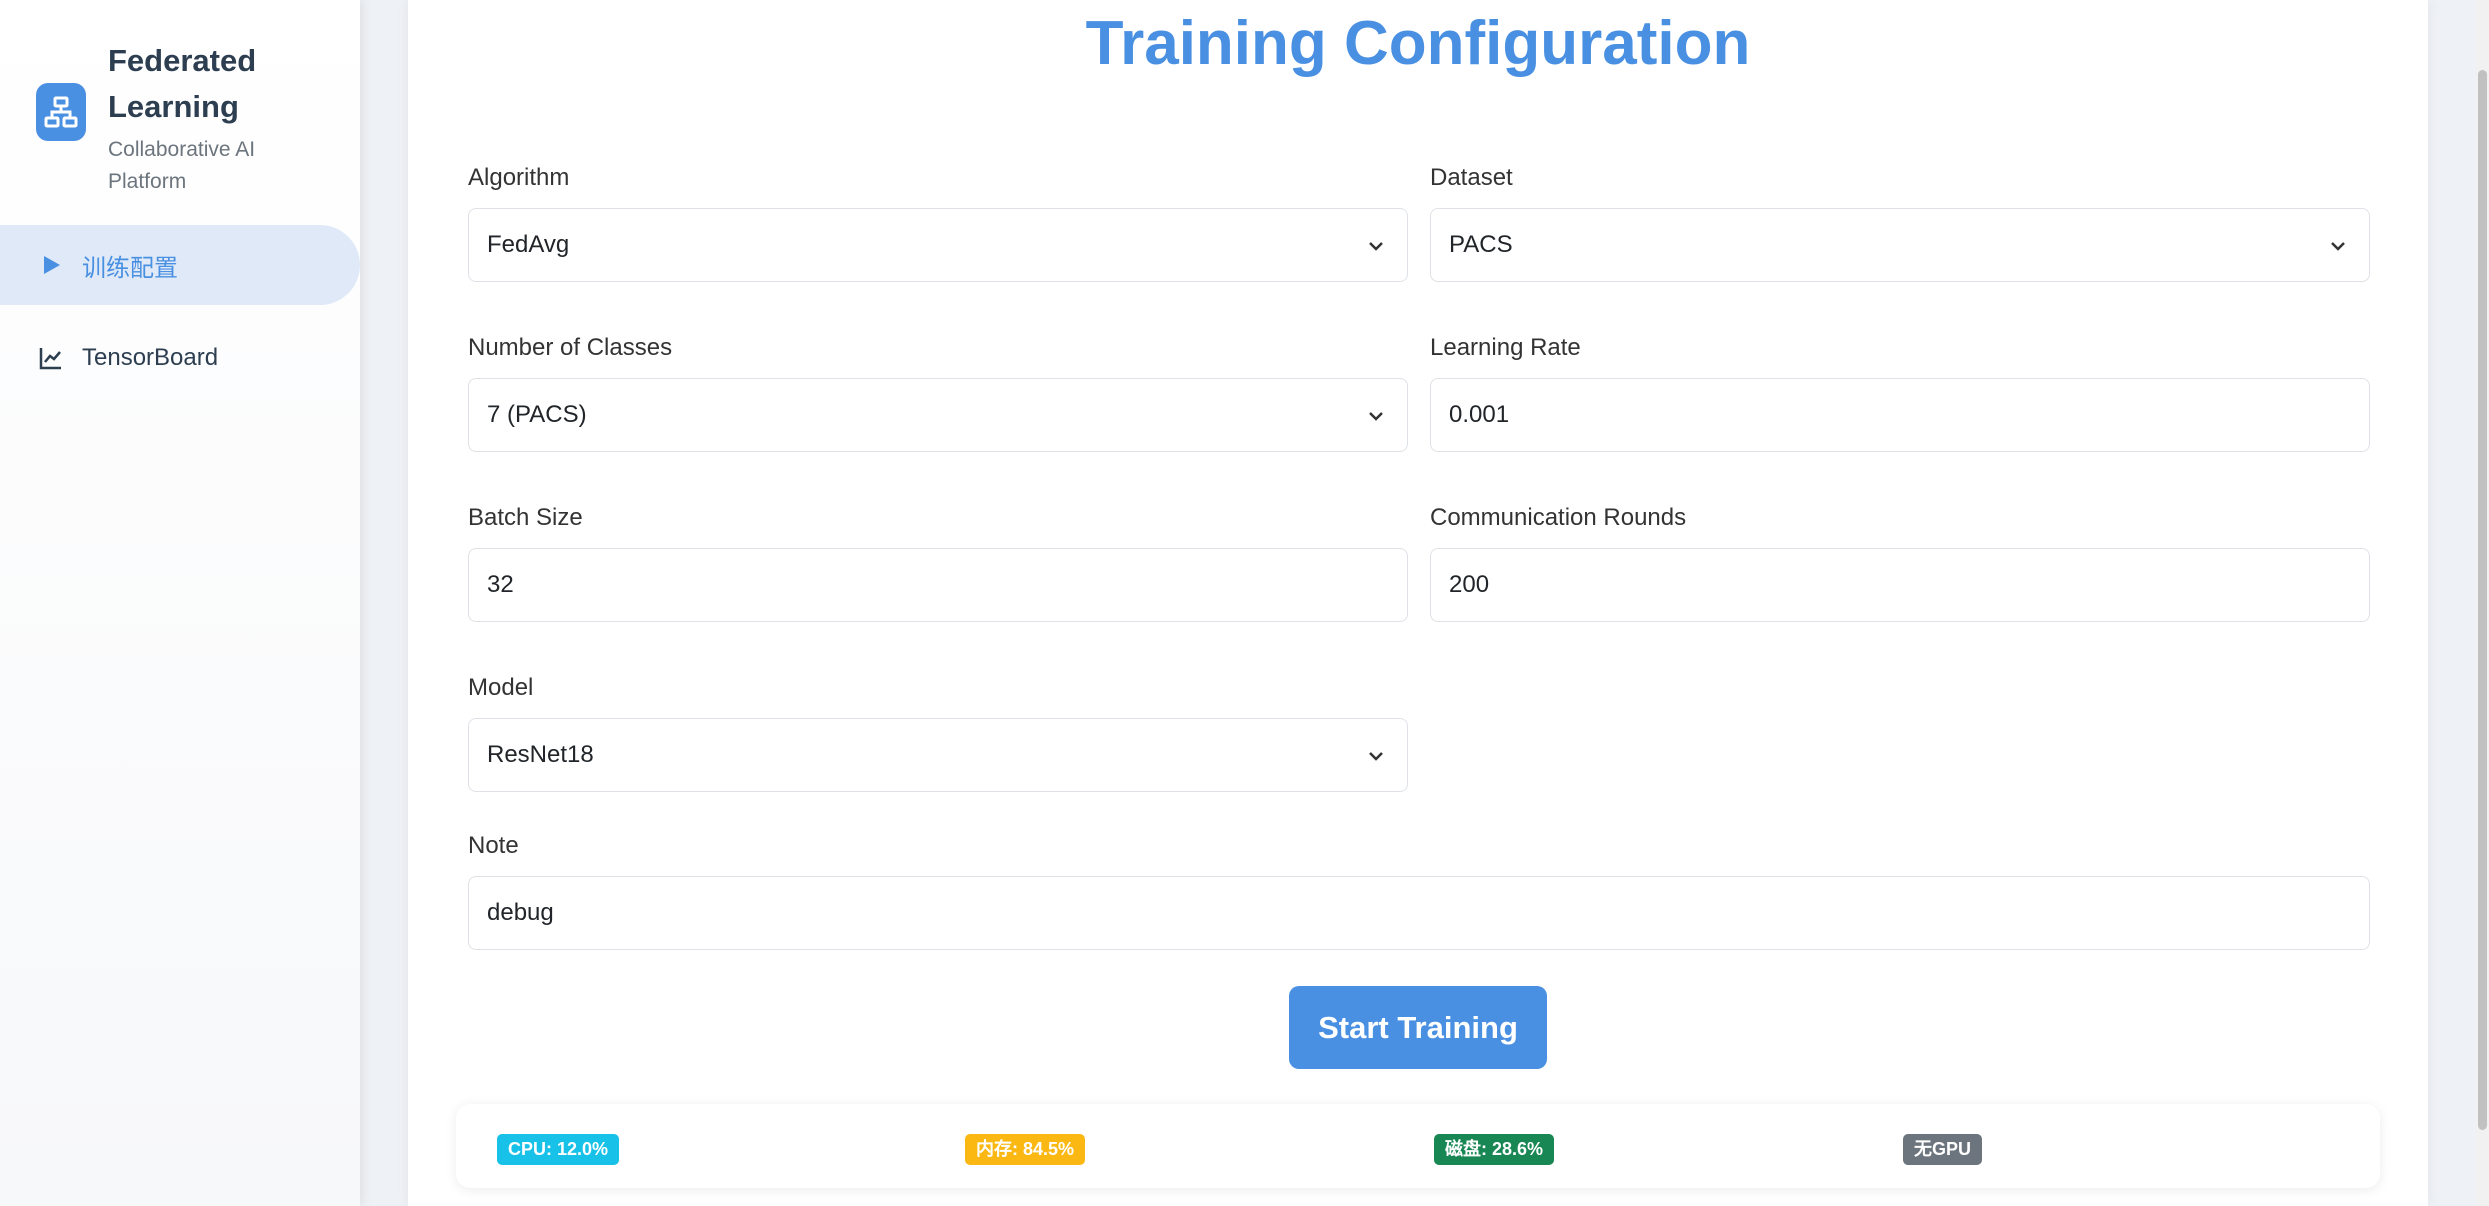  Describe the element at coordinates (182, 83) in the screenshot. I see `brand-title: Federated Learning` at that location.